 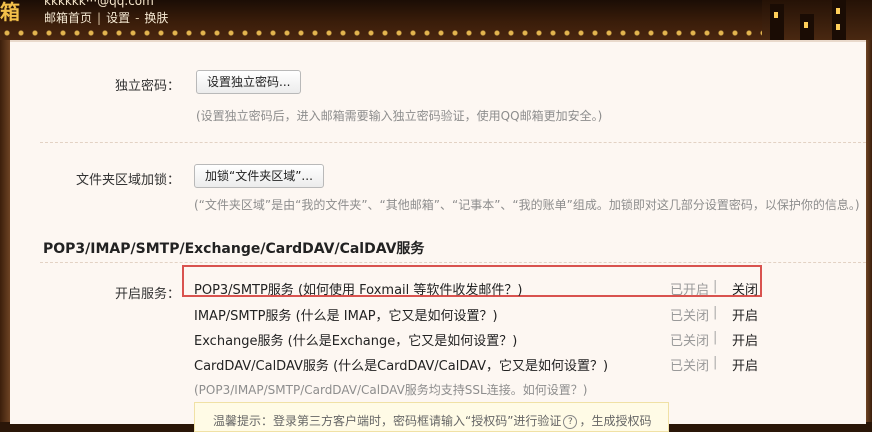 I want to click on service-row-imap: IMAP/SMTP服务 (什么是 IMAP，它又是如何设置？) 已关闭 | 开启, so click(x=484, y=313).